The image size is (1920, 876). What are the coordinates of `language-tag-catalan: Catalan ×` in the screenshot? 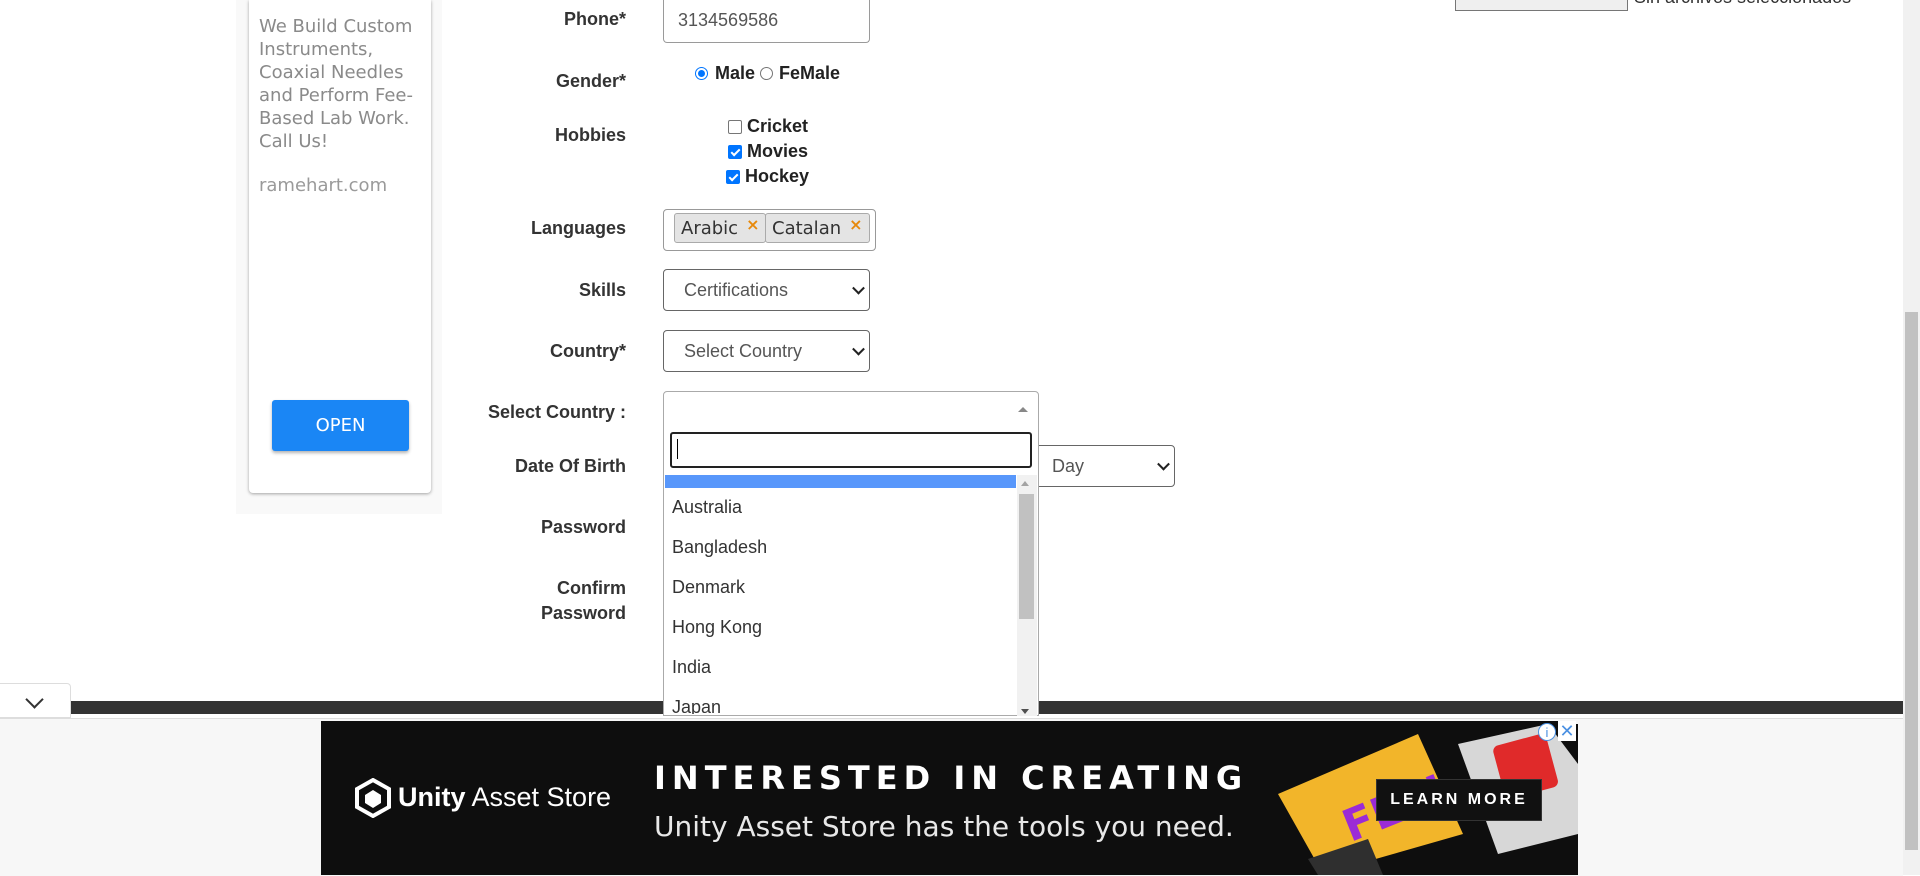 It's located at (817, 228).